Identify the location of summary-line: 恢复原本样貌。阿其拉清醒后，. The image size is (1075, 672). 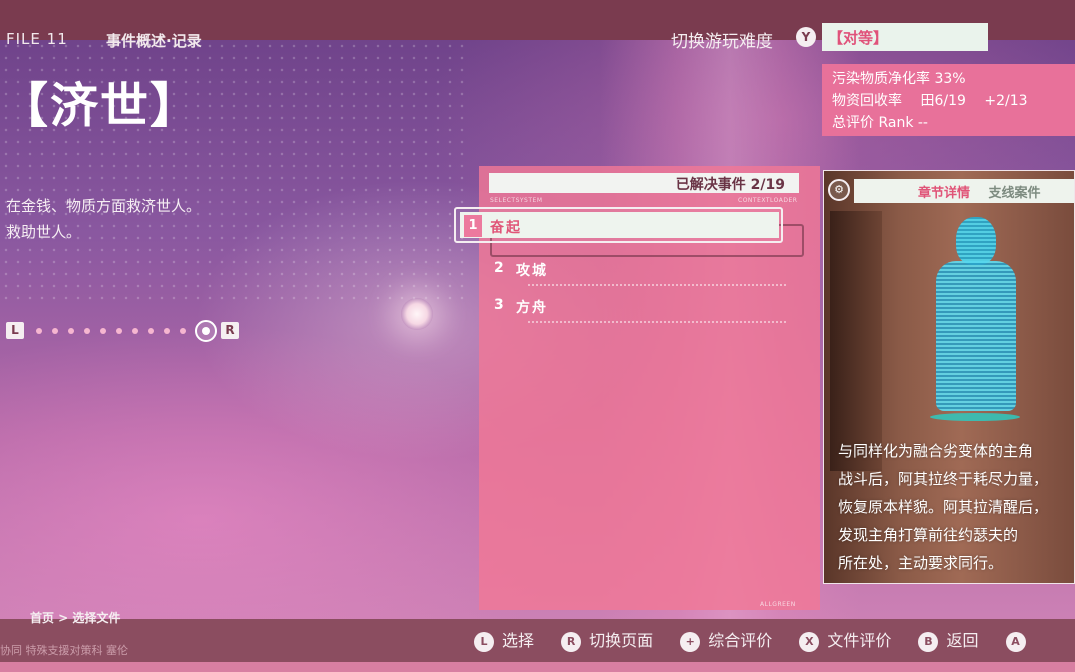
(943, 507).